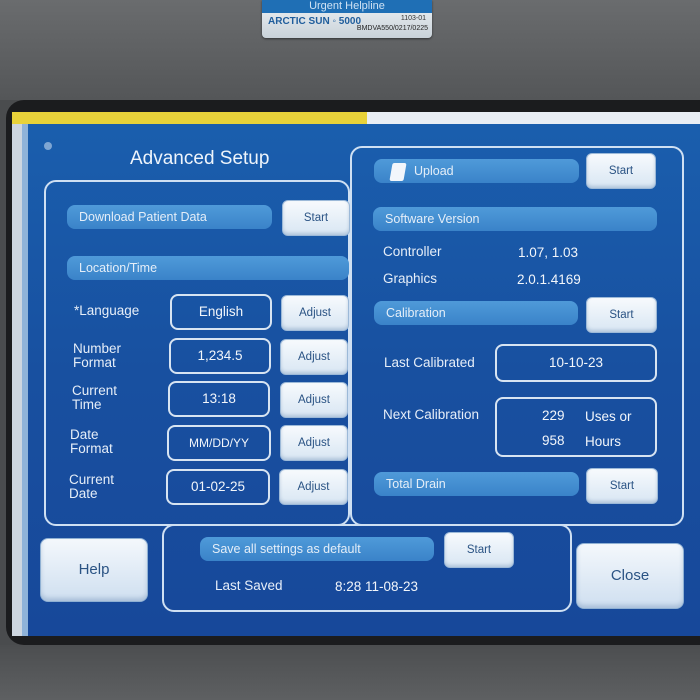 This screenshot has width=700, height=700. What do you see at coordinates (17, 380) in the screenshot?
I see `left-light-strip` at bounding box center [17, 380].